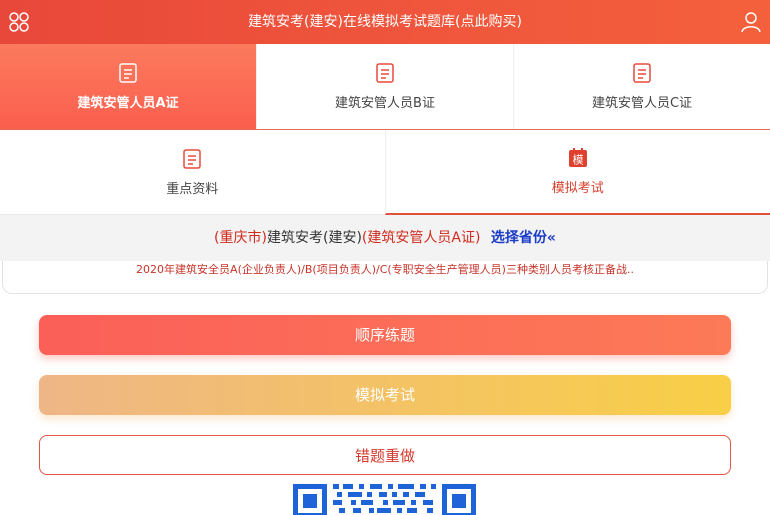 The height and width of the screenshot is (515, 770). I want to click on page-title: 建筑安考(建安)在线模拟考试题库(点此购买), so click(385, 22).